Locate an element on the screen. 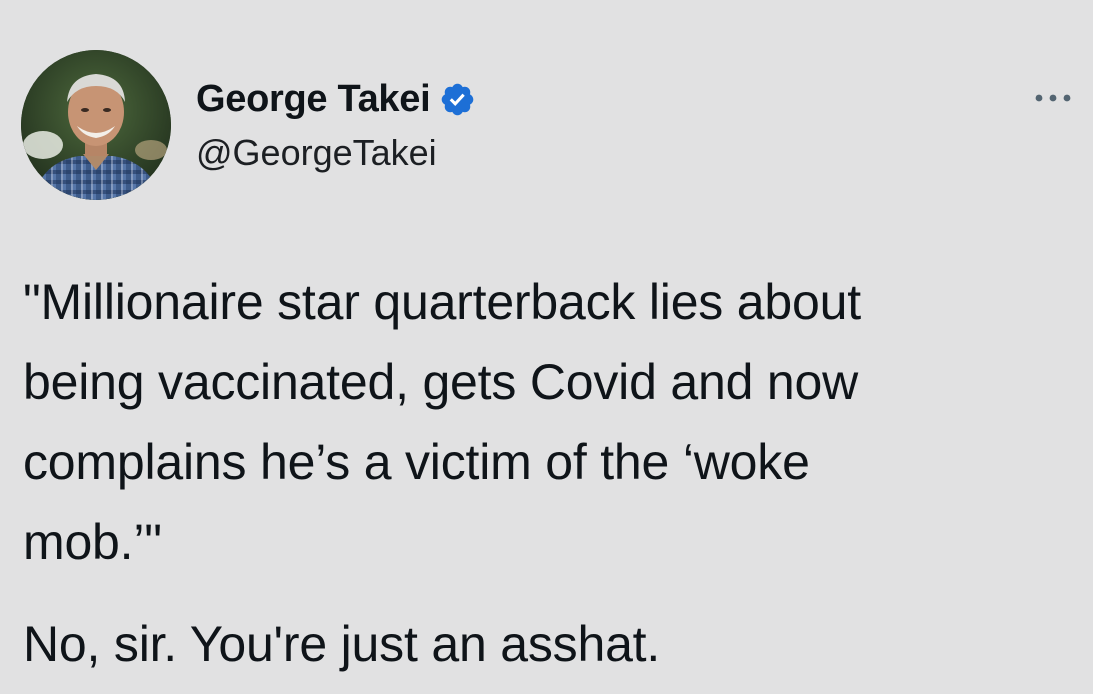 Image resolution: width=1093 pixels, height=694 pixels. more-horizontal-icon is located at coordinates (1053, 98).